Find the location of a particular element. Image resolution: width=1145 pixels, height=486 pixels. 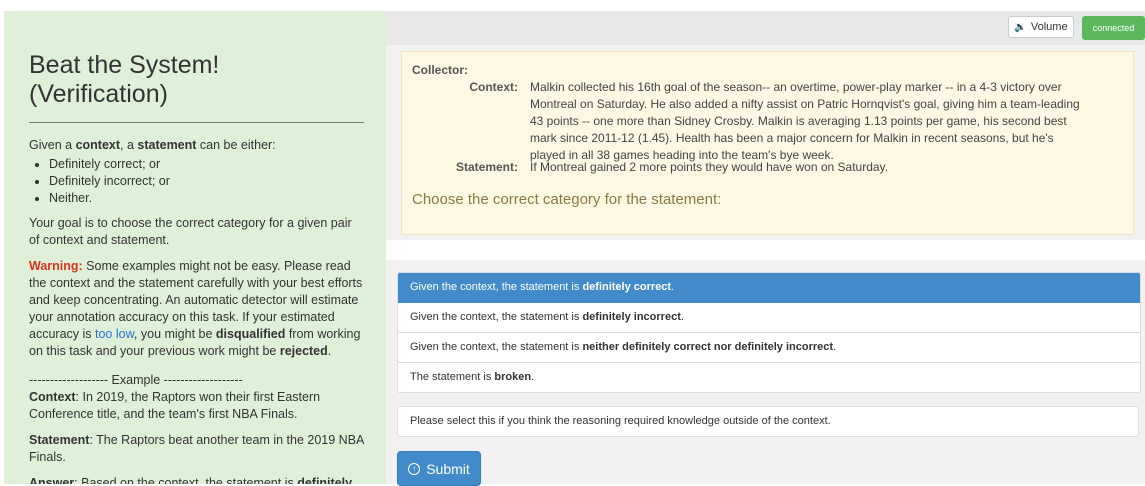

context-label: Context: is located at coordinates (493, 87).